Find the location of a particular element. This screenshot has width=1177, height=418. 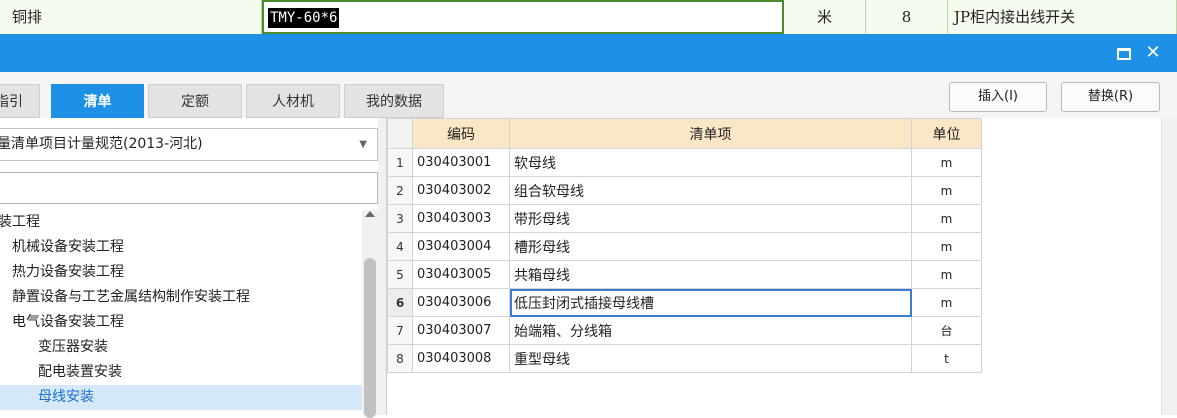

row-number-cell: 2 is located at coordinates (400, 190).